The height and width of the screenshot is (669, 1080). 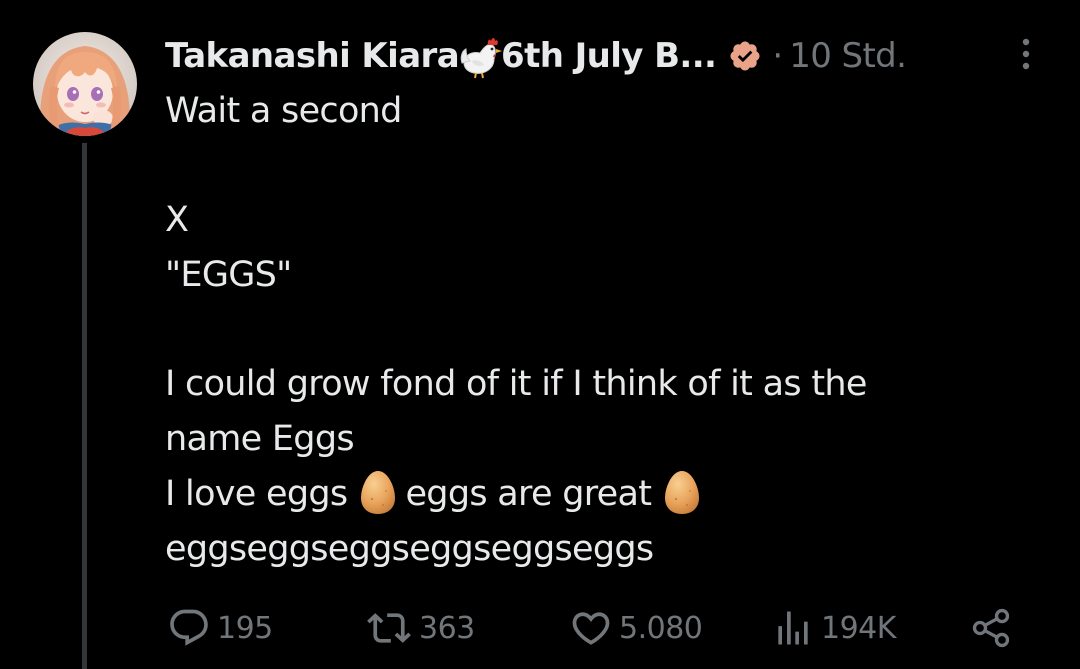 I want to click on views-button: 194K, so click(x=833, y=628).